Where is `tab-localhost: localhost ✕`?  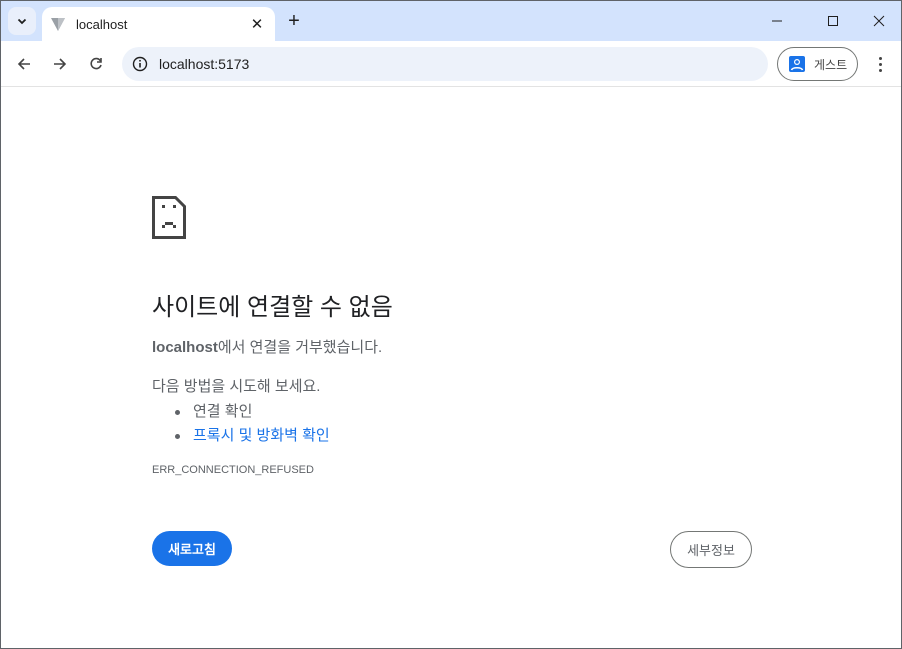
tab-localhost: localhost ✕ is located at coordinates (158, 24).